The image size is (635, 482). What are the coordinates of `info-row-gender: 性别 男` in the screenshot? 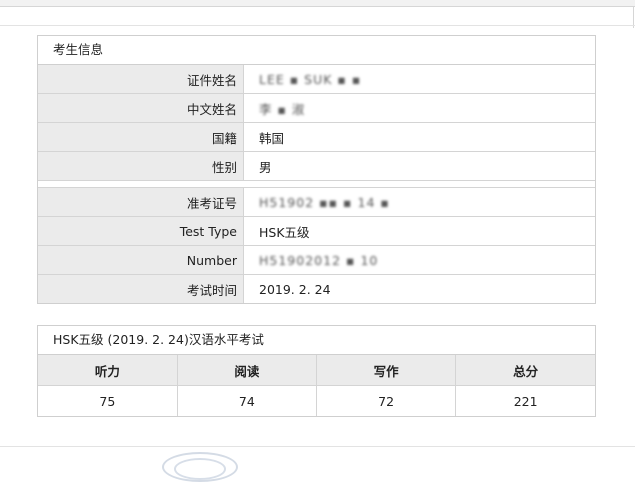 It's located at (316, 166).